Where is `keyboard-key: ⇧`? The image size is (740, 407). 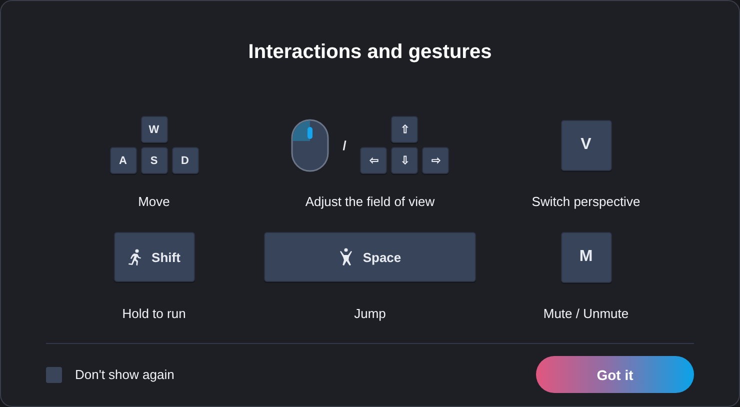
keyboard-key: ⇧ is located at coordinates (404, 129).